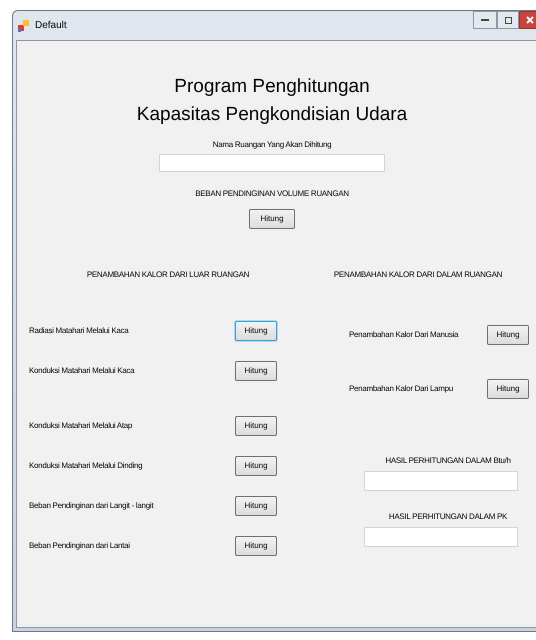 The image size is (536, 640). Describe the element at coordinates (272, 194) in the screenshot. I see `section-label: BEBAN PENDINGINAN VOLUME RUANGAN` at that location.